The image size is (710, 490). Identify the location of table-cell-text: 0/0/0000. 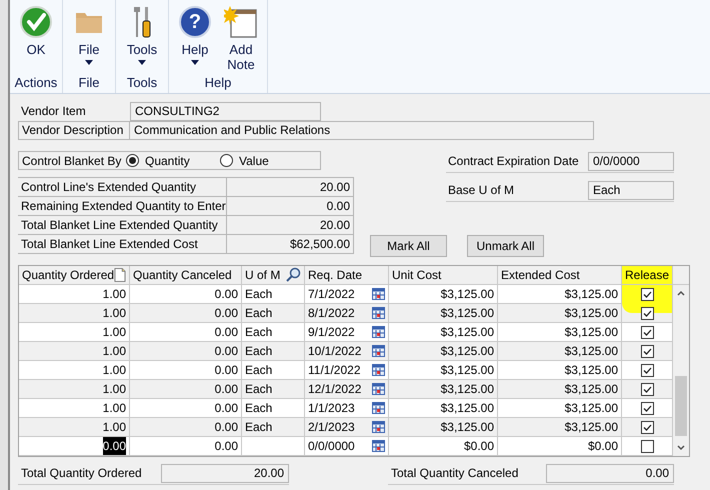
(331, 446).